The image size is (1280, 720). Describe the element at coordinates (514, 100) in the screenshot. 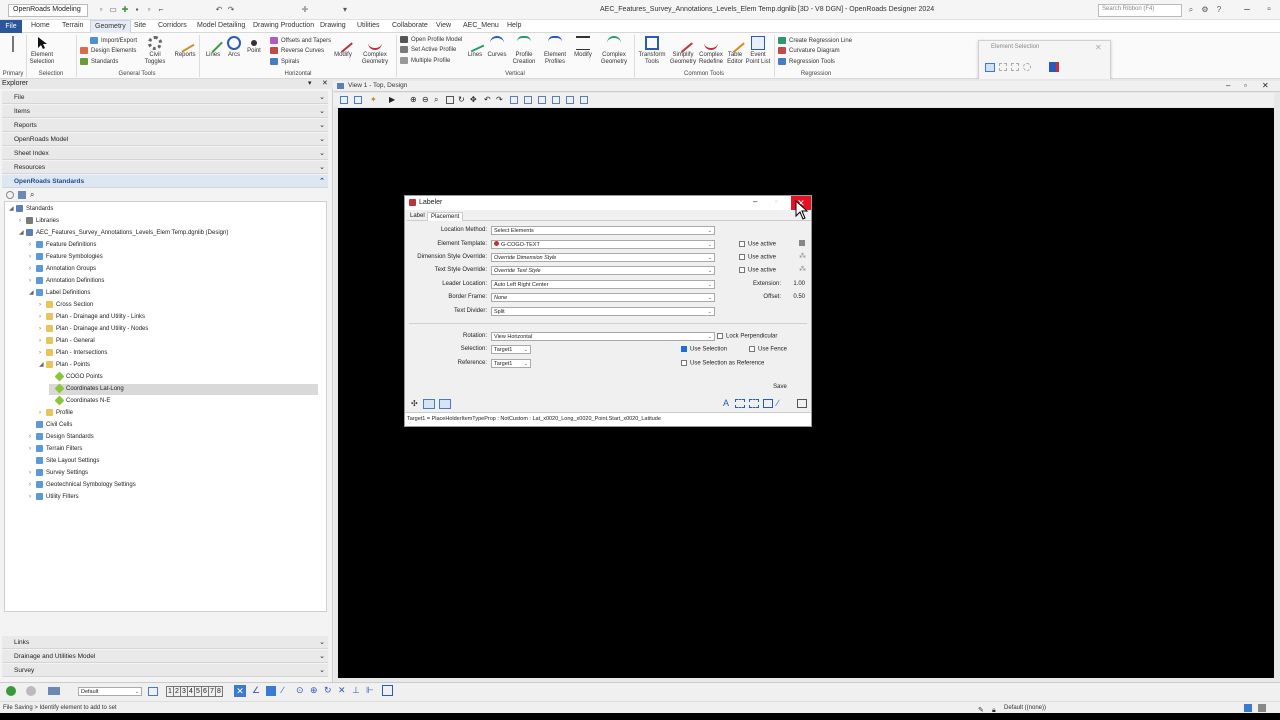

I see `copy-view-icon` at that location.